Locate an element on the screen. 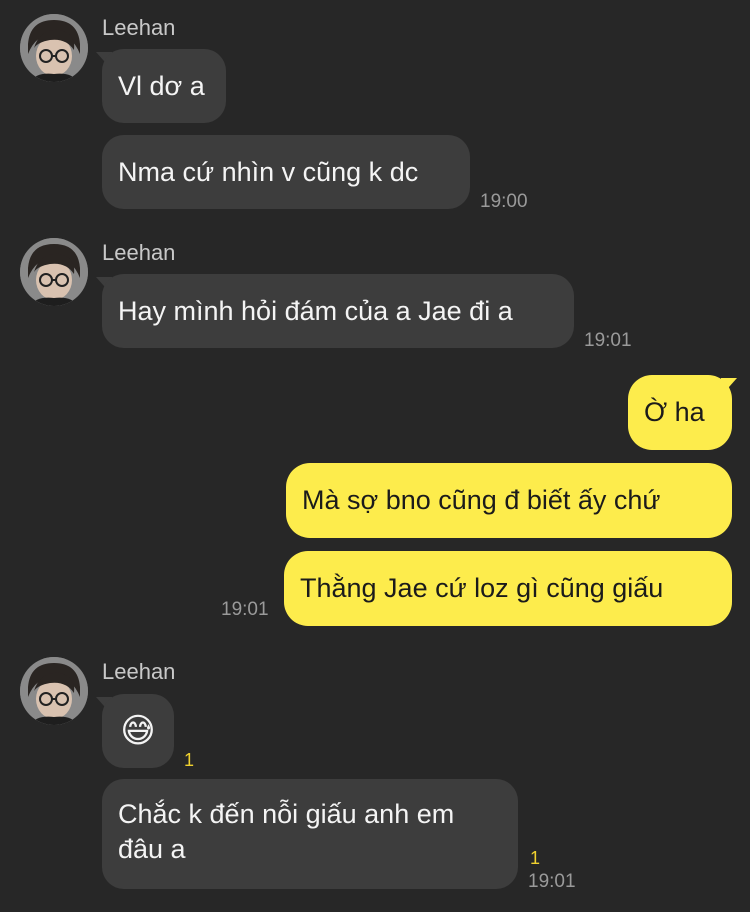 This screenshot has width=750, height=912. incoming-message-bubble: Chắc k đến nỗi giấu anh em đâu a is located at coordinates (310, 834).